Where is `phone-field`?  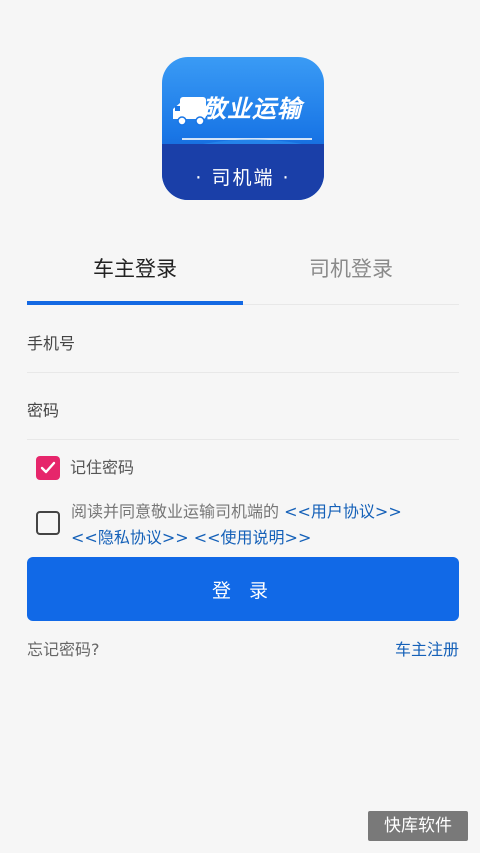
phone-field is located at coordinates (243, 348).